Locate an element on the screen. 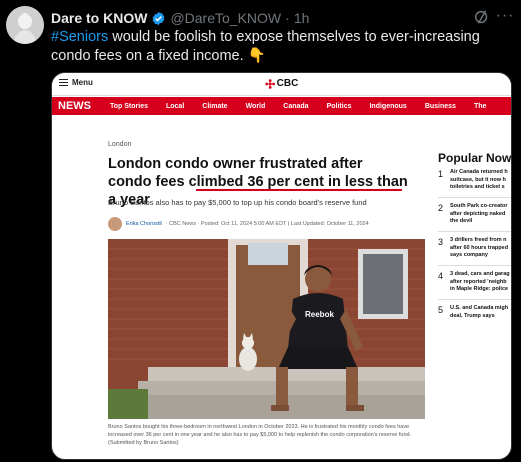  cbc-gem-icon is located at coordinates (269, 83).